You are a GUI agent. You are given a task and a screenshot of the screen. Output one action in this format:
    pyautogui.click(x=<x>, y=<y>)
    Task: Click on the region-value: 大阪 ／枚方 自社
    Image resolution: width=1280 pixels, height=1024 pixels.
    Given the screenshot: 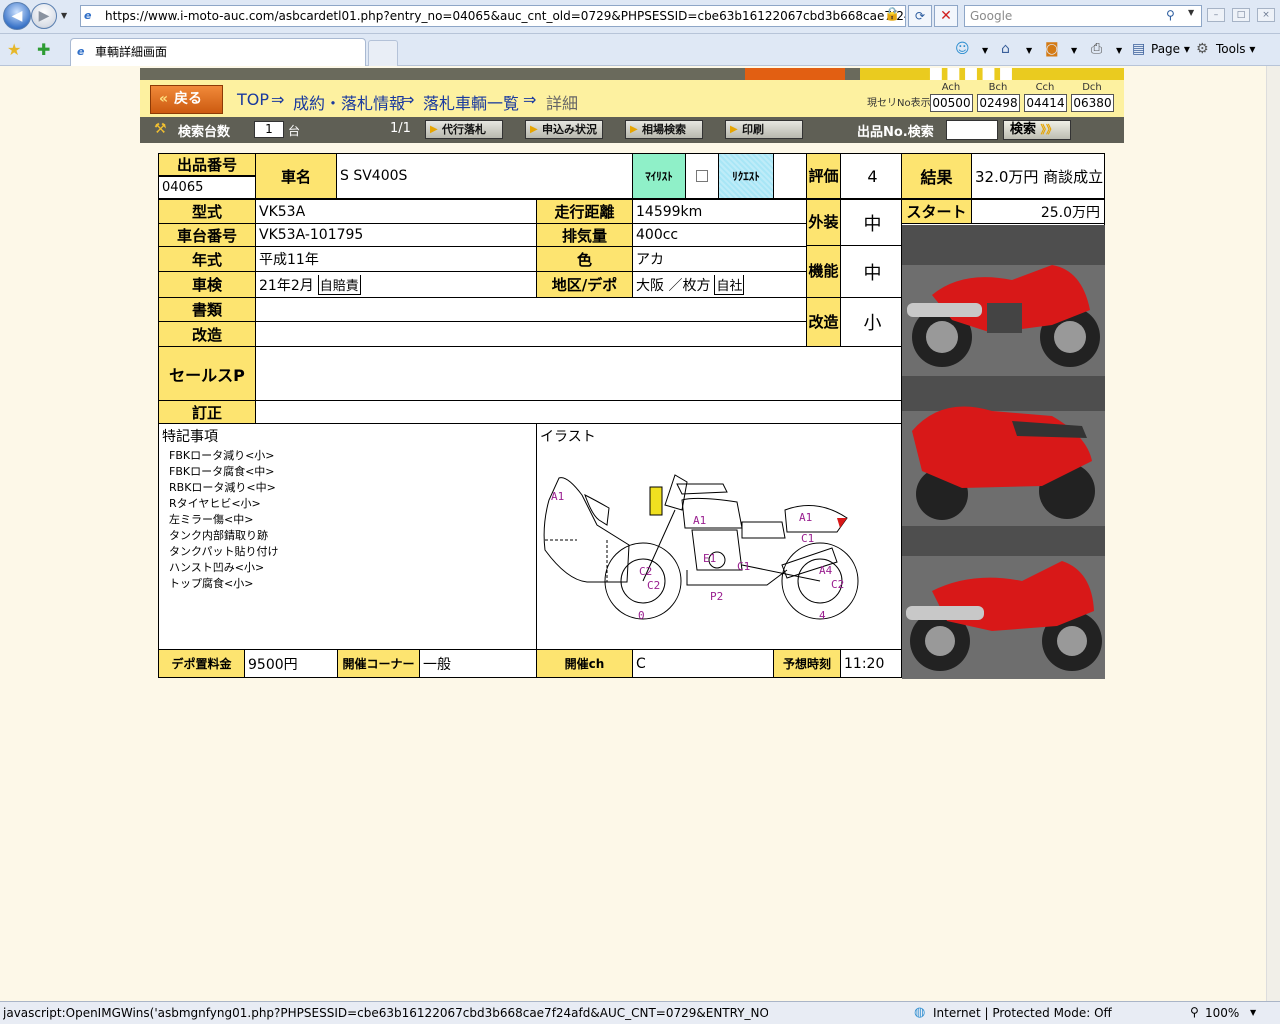 What is the action you would take?
    pyautogui.click(x=719, y=284)
    